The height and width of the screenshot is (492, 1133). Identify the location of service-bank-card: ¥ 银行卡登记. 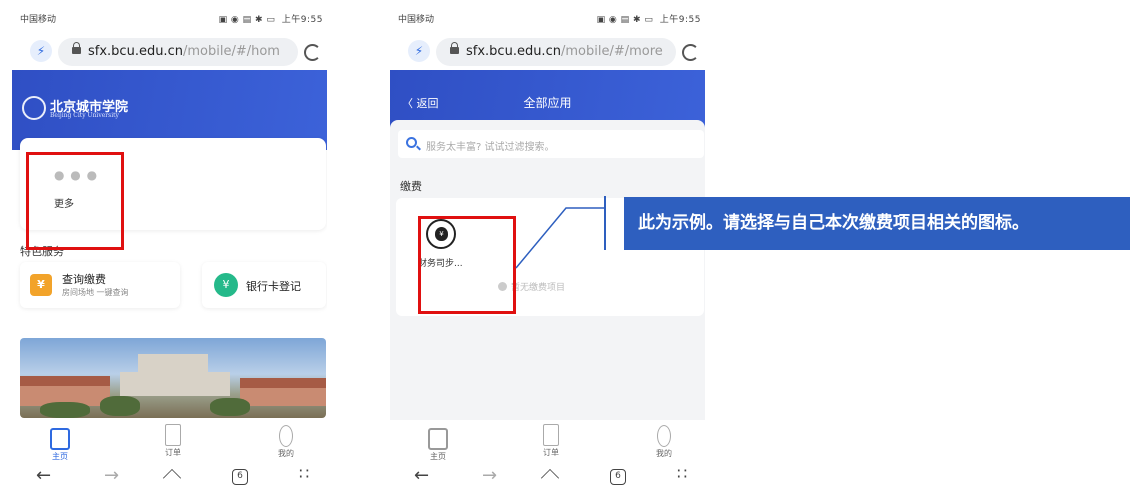
(264, 285).